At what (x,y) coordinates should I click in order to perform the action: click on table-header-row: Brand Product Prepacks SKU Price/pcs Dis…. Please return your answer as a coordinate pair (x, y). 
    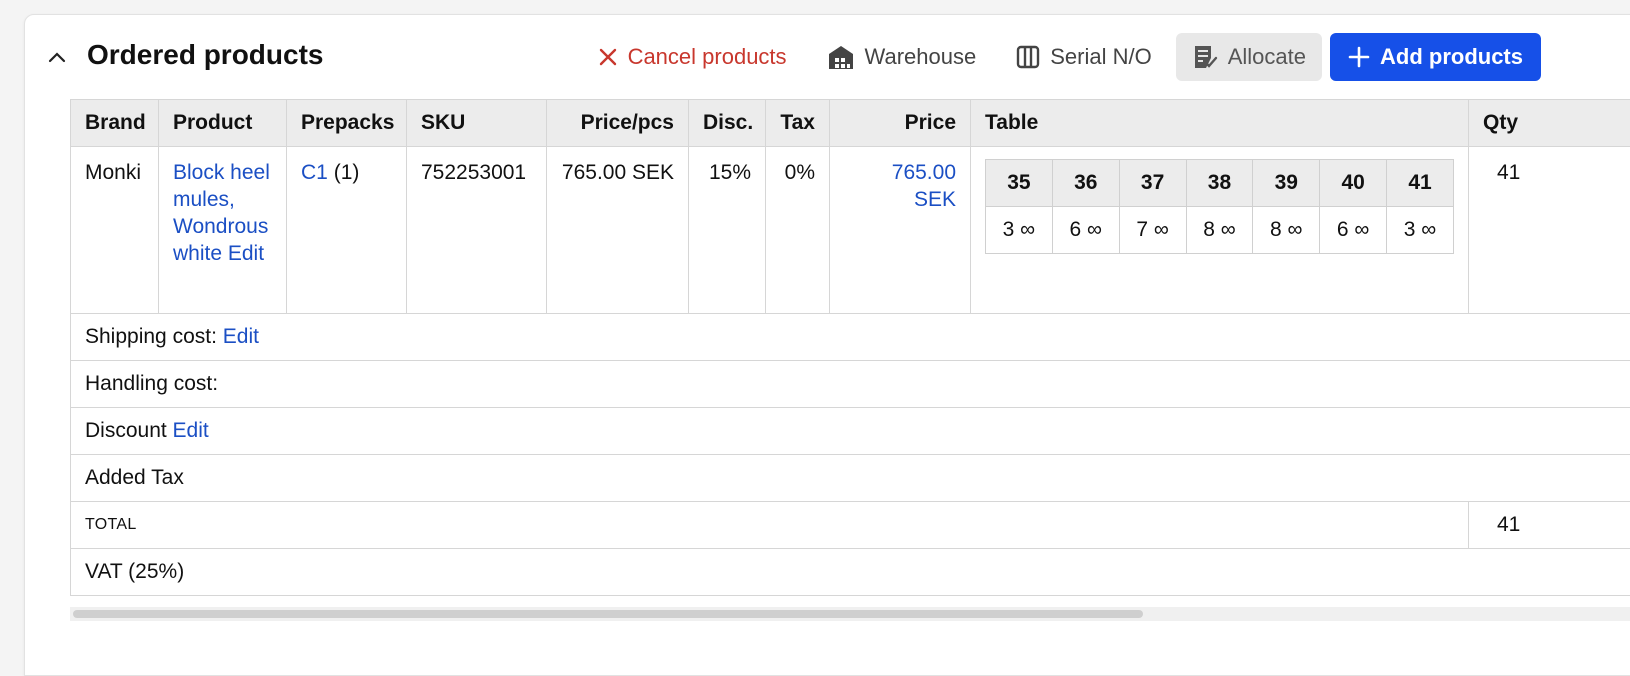
    Looking at the image, I should click on (850, 123).